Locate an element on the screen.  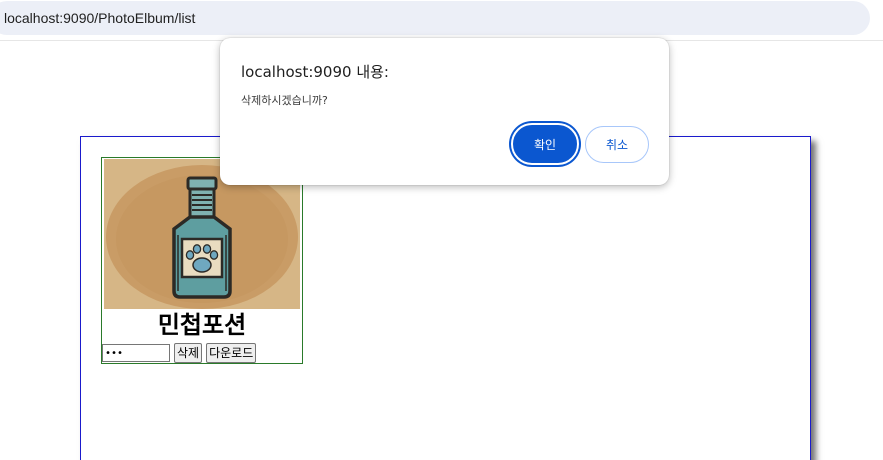
photo-title: 민첩포션 is located at coordinates (202, 325).